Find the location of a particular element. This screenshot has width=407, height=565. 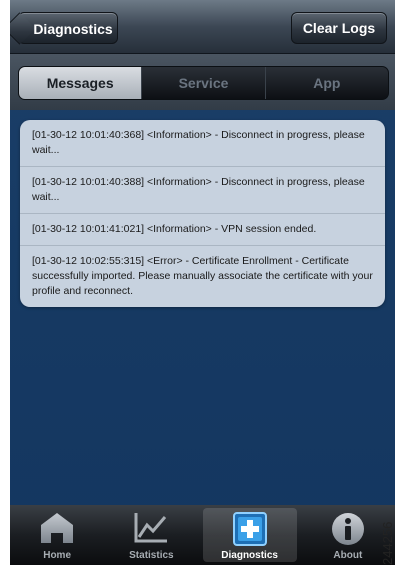

segment-bar: Messages Service App is located at coordinates (202, 82).